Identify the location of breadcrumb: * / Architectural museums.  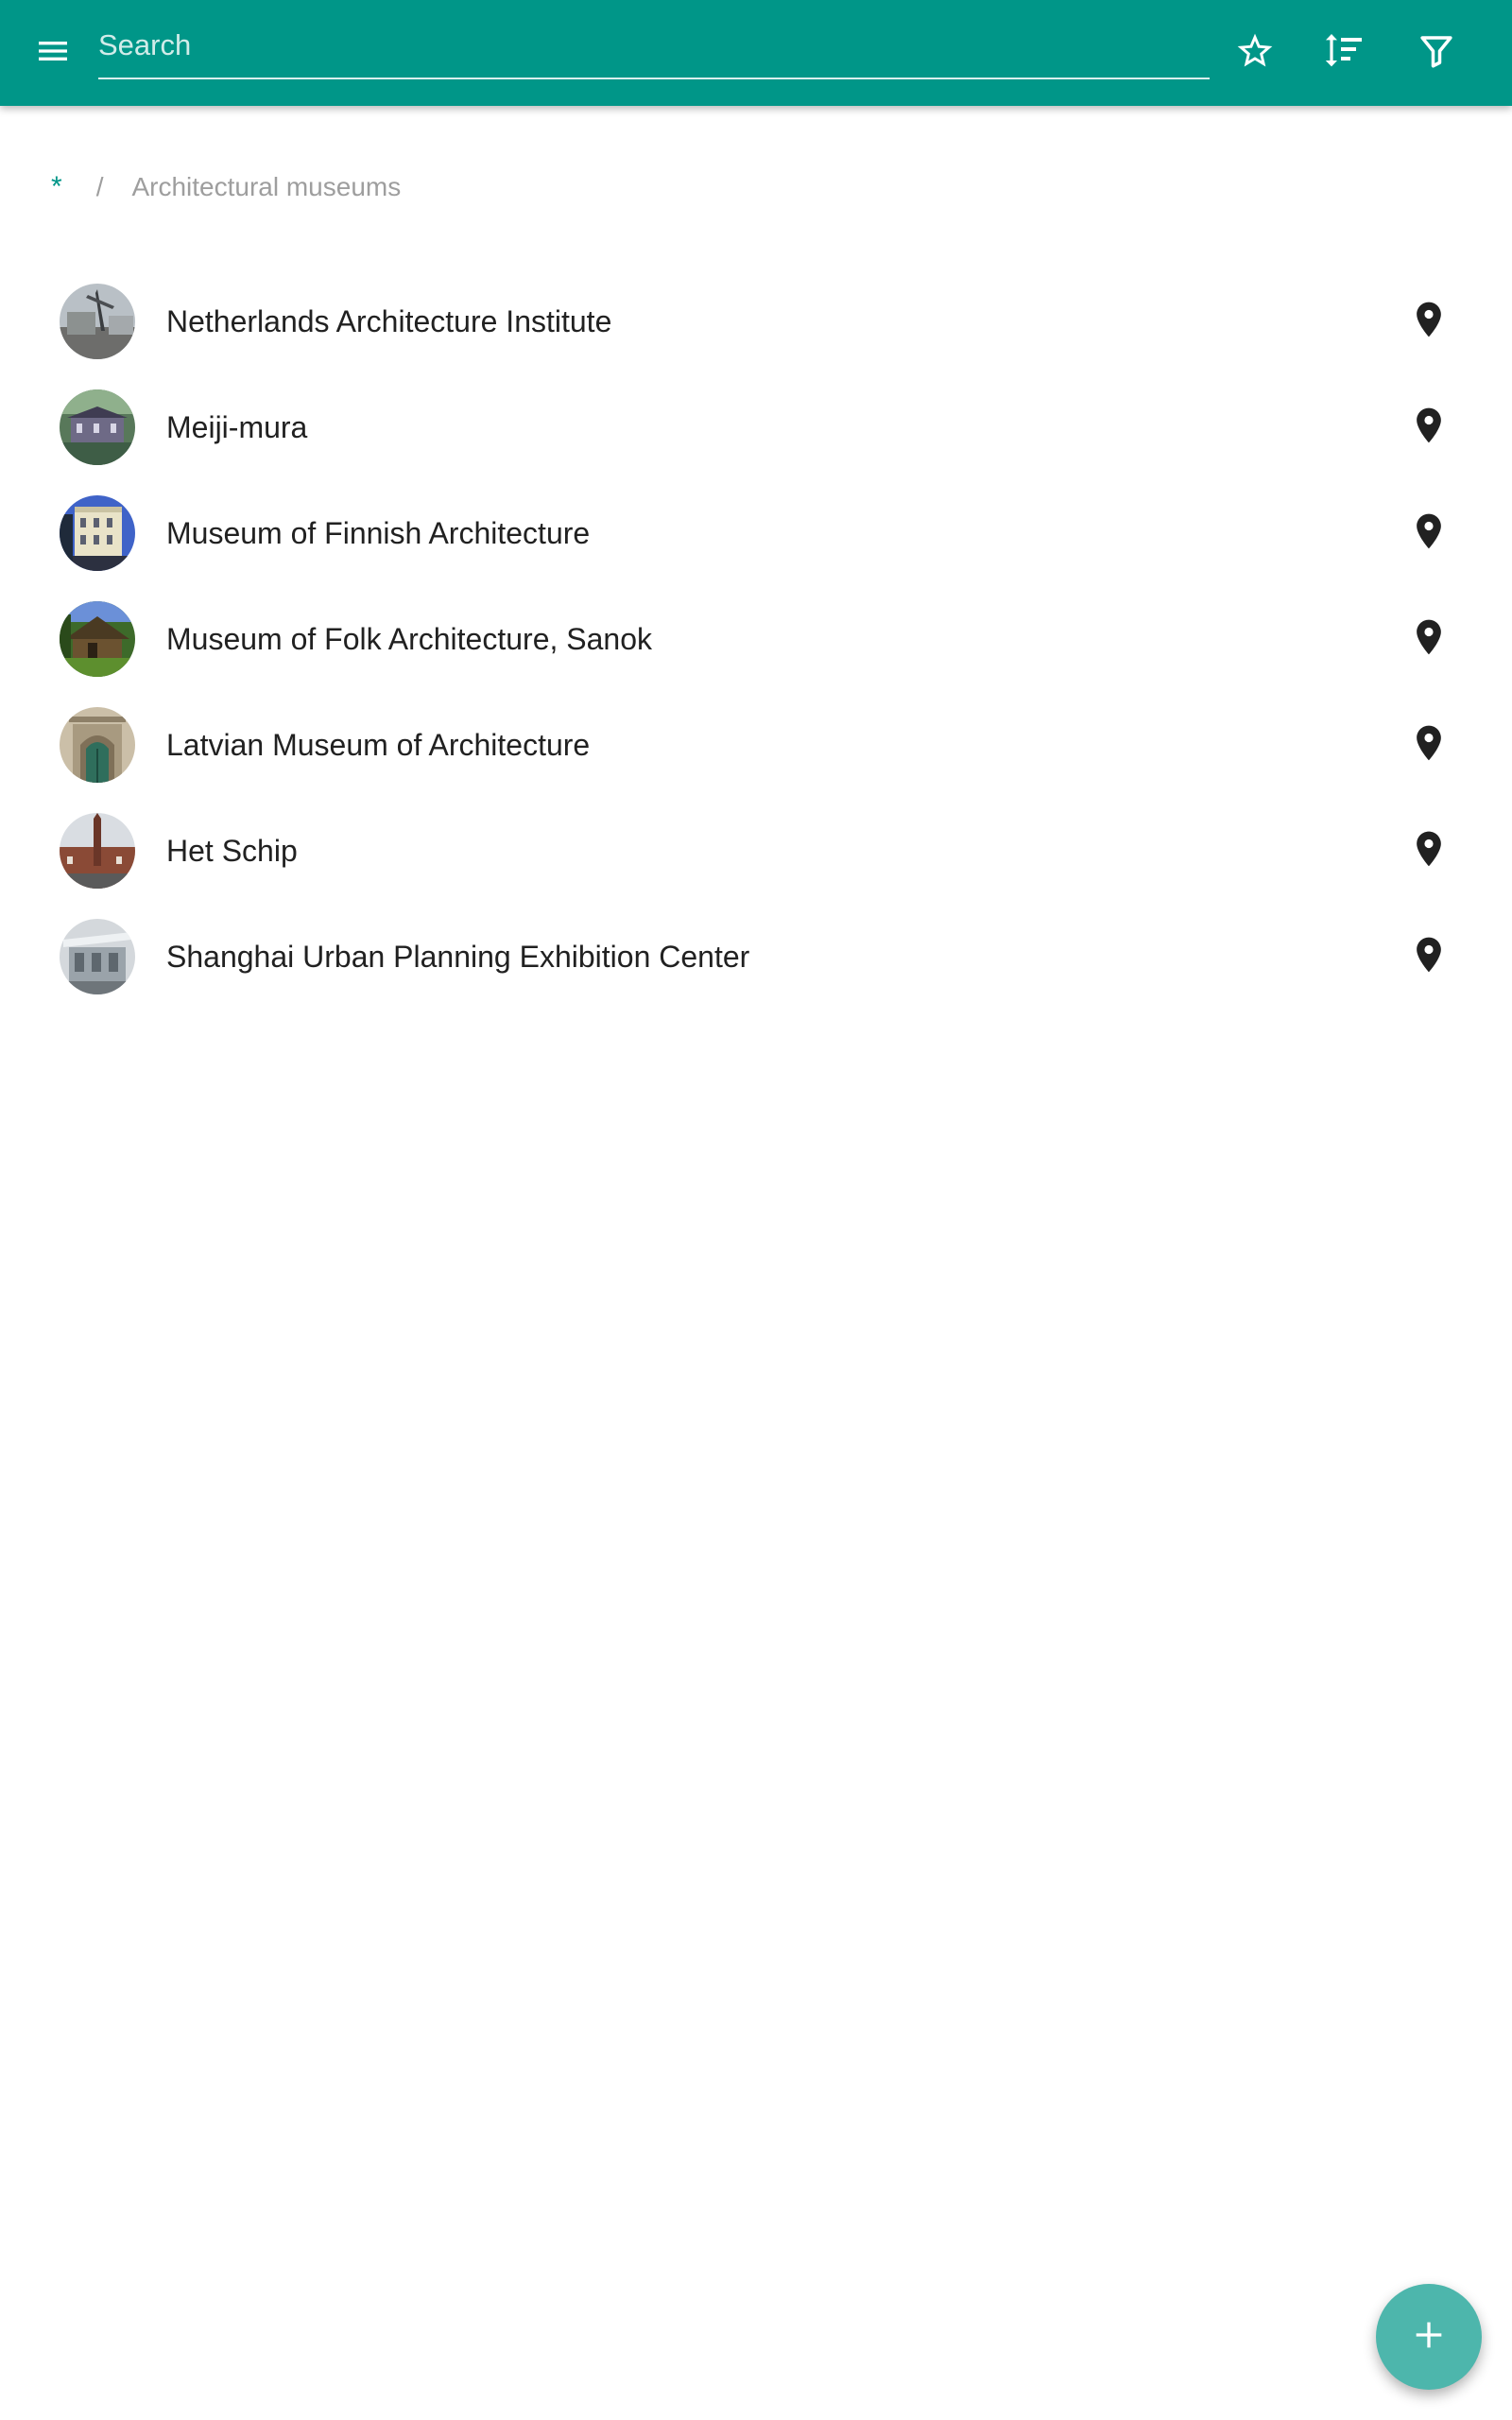
(226, 187).